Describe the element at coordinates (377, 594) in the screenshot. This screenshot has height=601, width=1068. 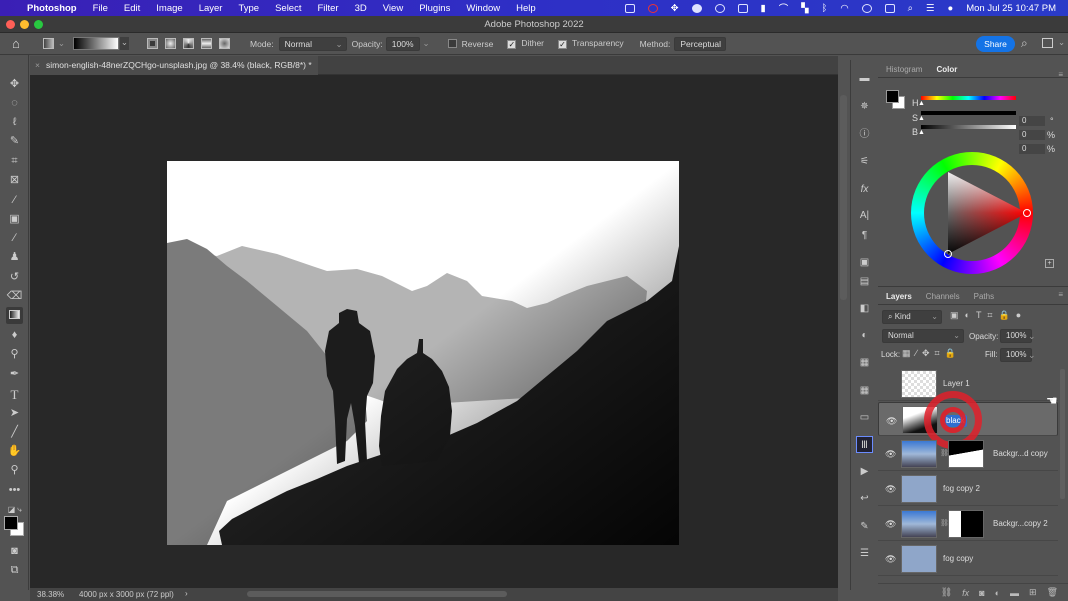
I see `horizontal-scrollbar` at that location.